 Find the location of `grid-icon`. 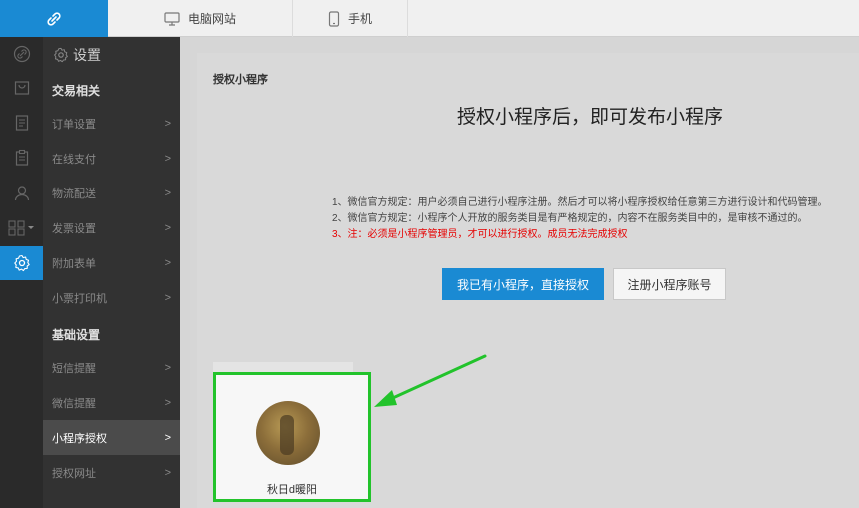

grid-icon is located at coordinates (20, 228).